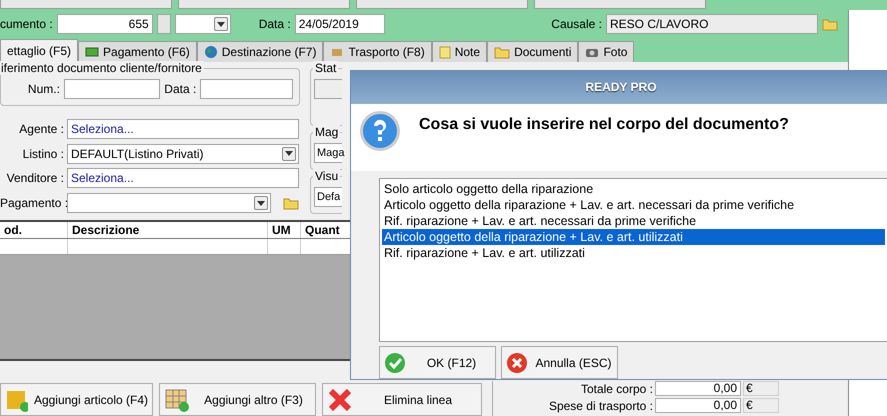 The height and width of the screenshot is (416, 887). I want to click on list-item: Rif. riparazione + Lav. e art. utilizzati, so click(633, 252).